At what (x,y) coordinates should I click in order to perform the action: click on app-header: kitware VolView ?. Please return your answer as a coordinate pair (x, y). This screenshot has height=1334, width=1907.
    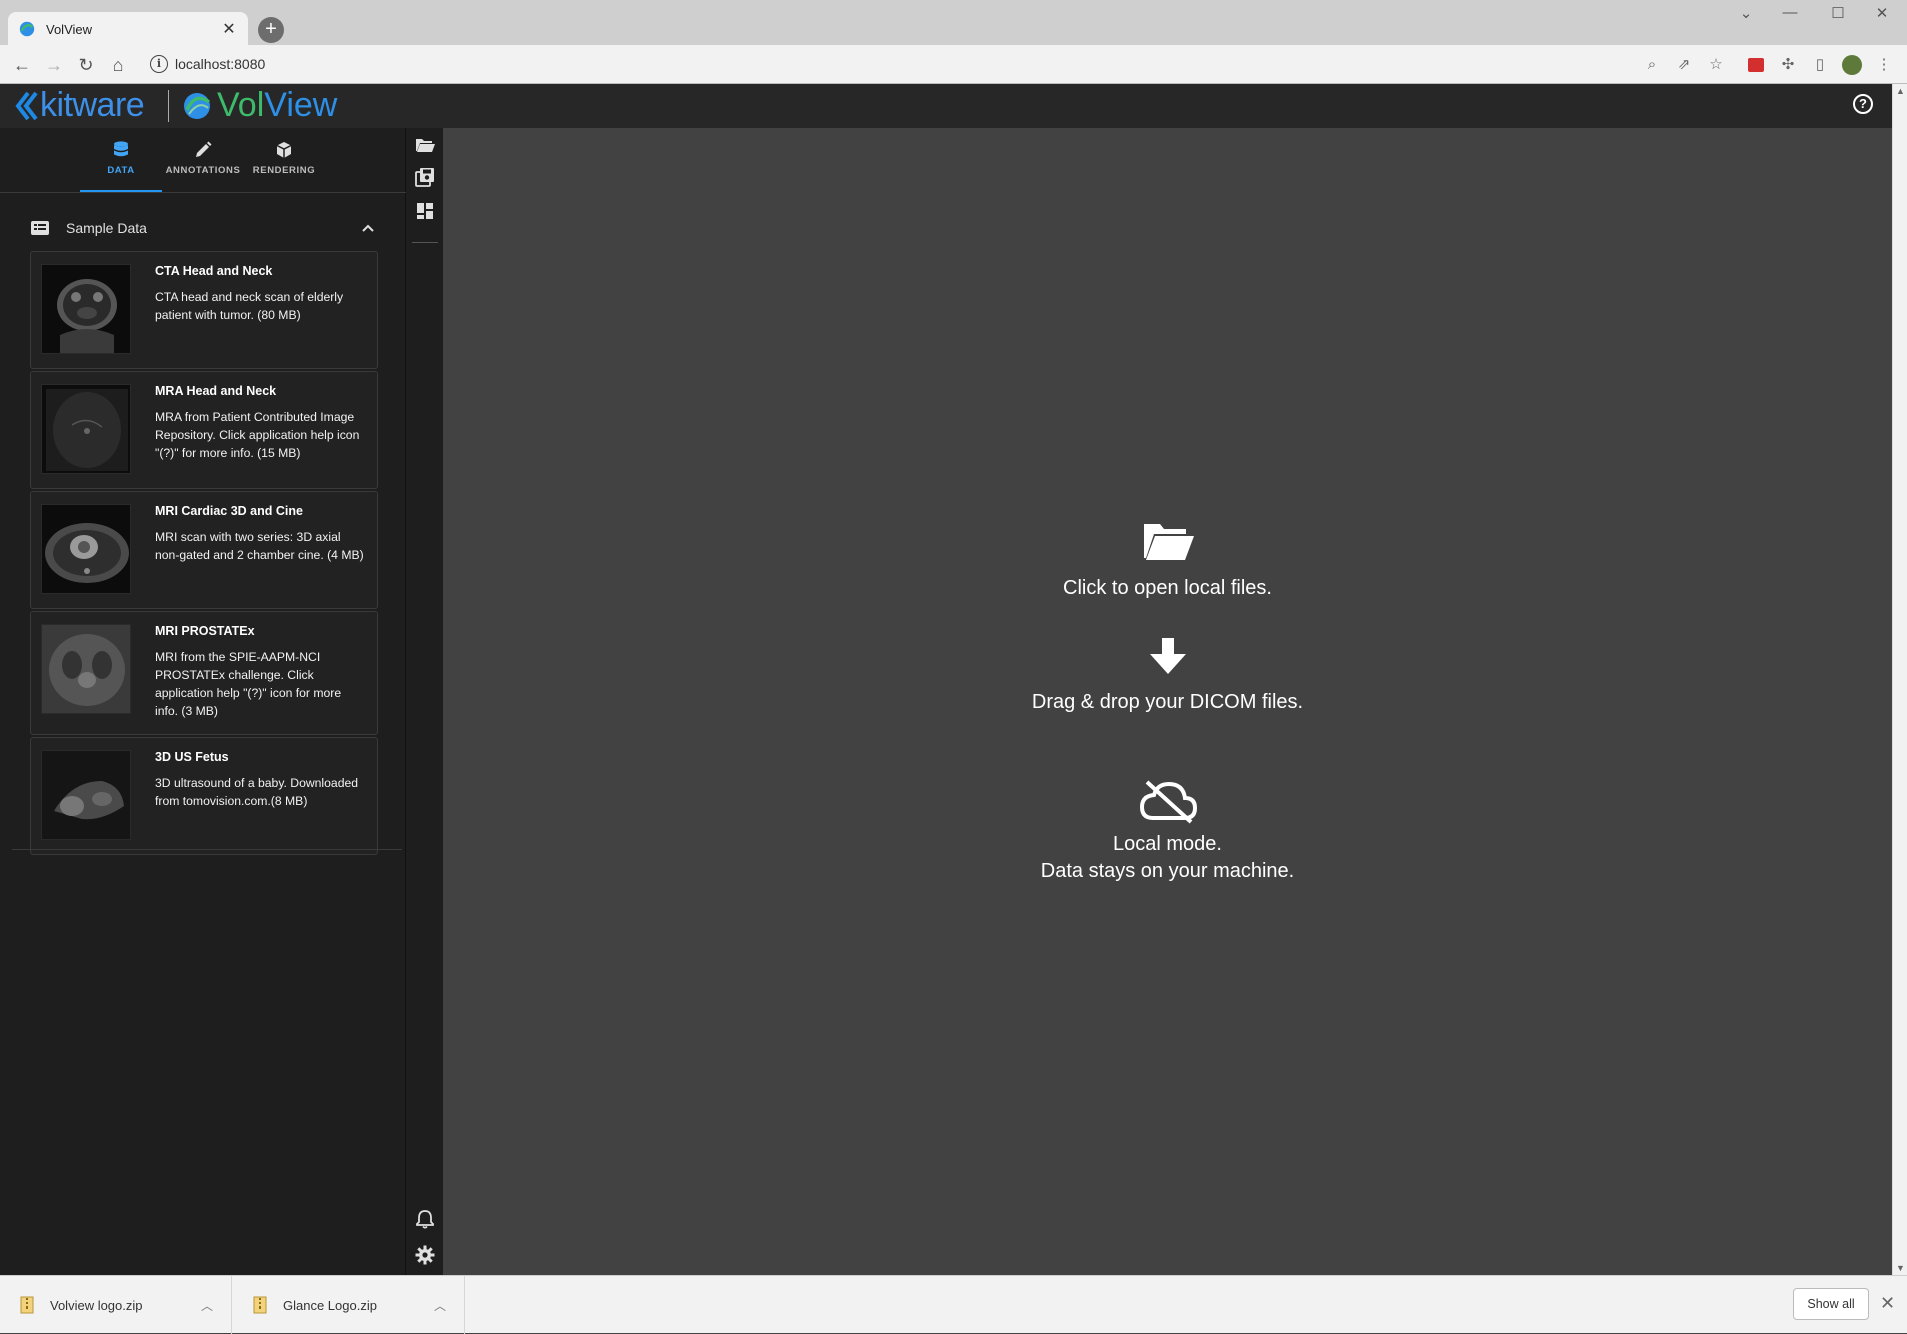
    Looking at the image, I should click on (946, 106).